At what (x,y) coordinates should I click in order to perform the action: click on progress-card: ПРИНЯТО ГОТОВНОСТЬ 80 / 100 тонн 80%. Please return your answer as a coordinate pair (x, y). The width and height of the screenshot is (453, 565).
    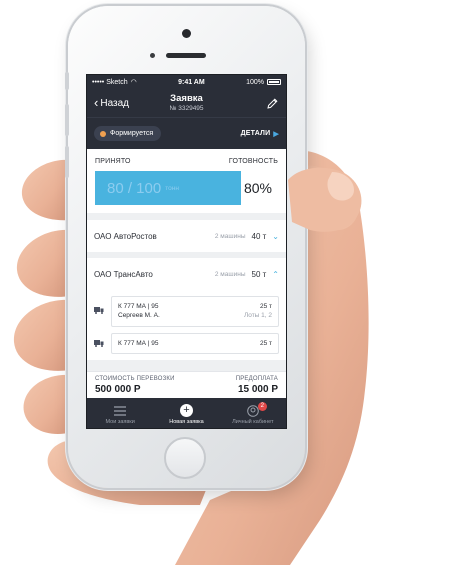
    Looking at the image, I should click on (186, 181).